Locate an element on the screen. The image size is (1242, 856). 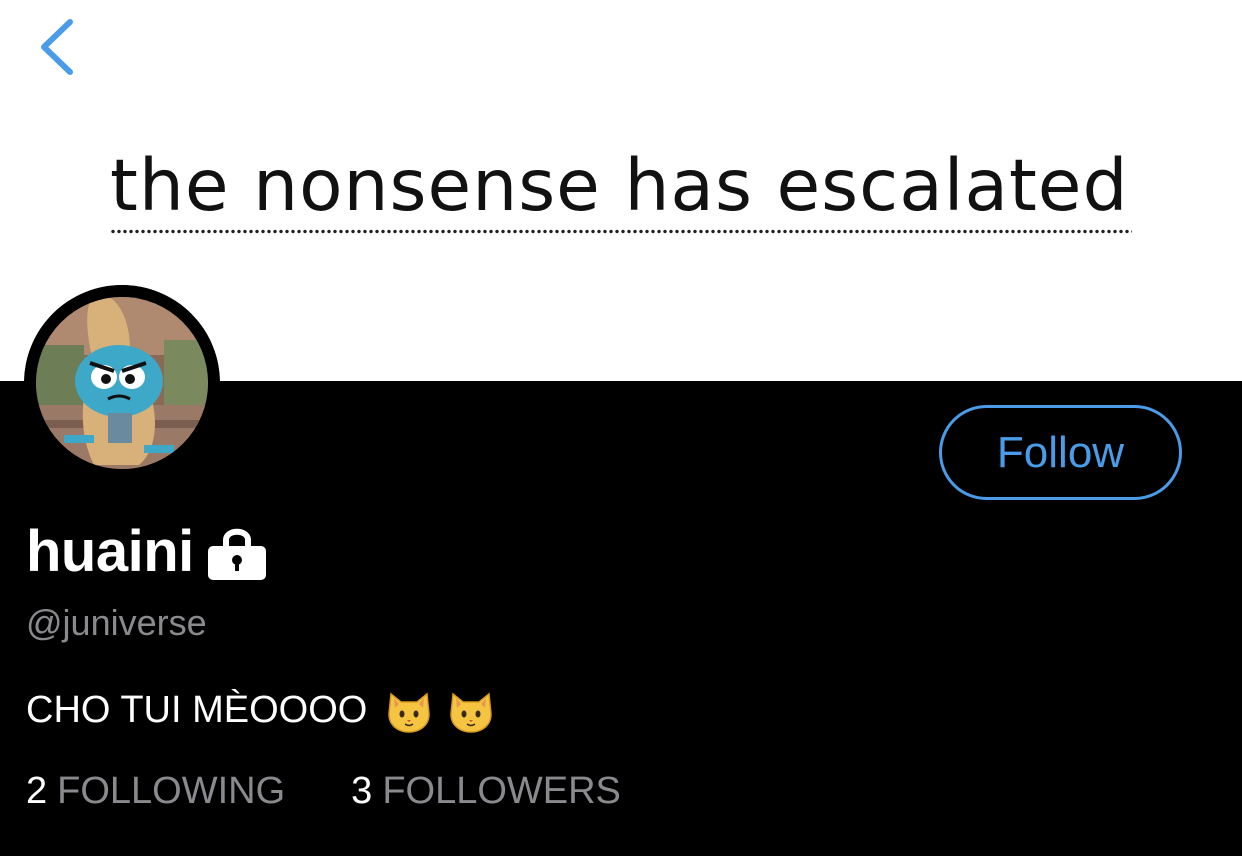
follow-button: Follow is located at coordinates (1060, 452).